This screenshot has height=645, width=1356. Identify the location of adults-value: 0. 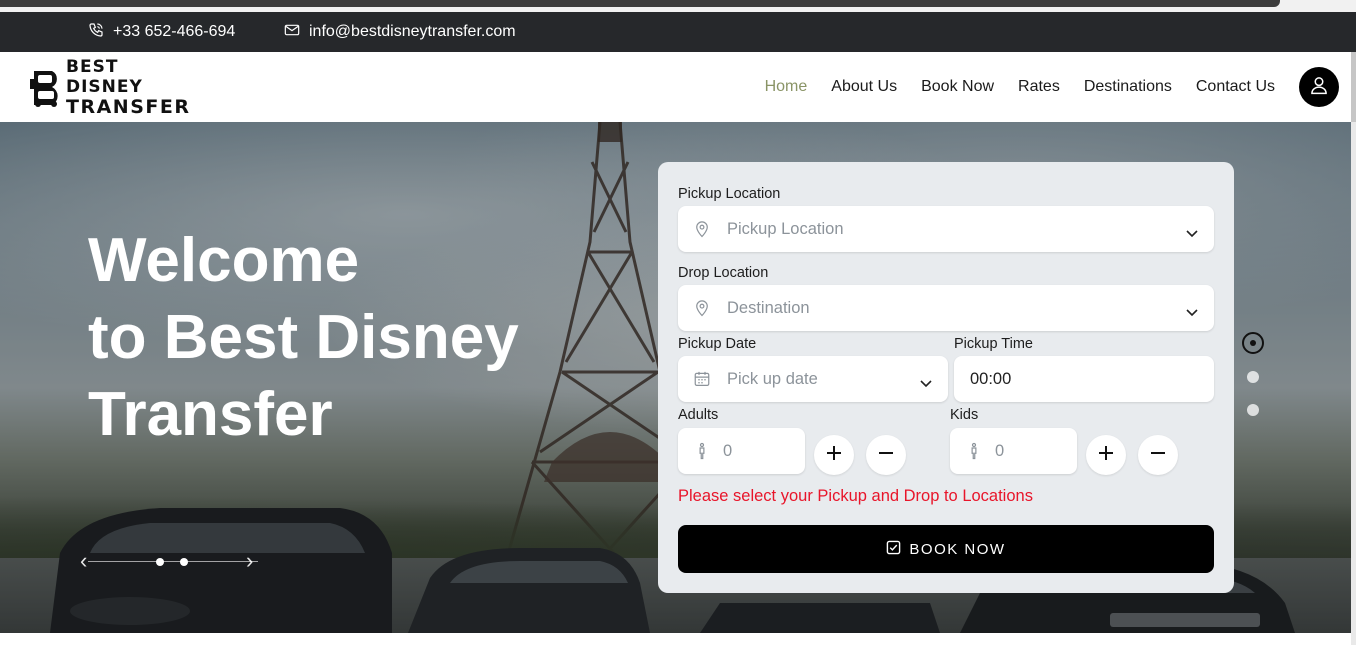
(728, 450).